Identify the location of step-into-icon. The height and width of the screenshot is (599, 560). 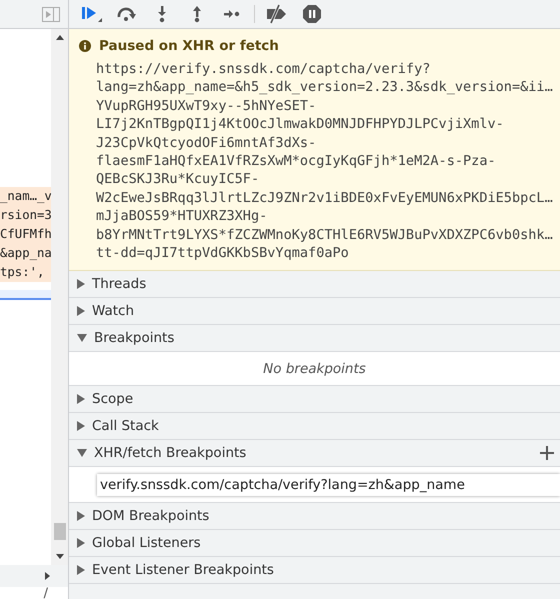
(162, 14).